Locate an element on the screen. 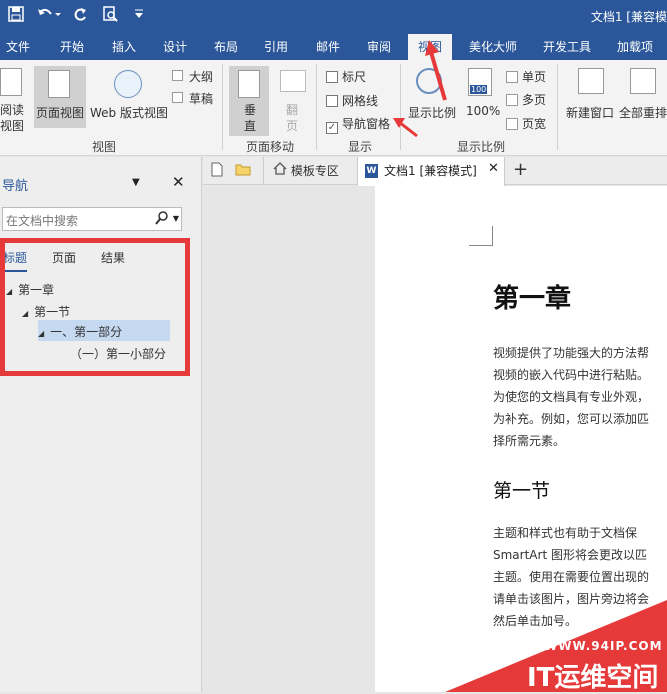 The height and width of the screenshot is (694, 667). navigation-pane-title: 导航 is located at coordinates (15, 186).